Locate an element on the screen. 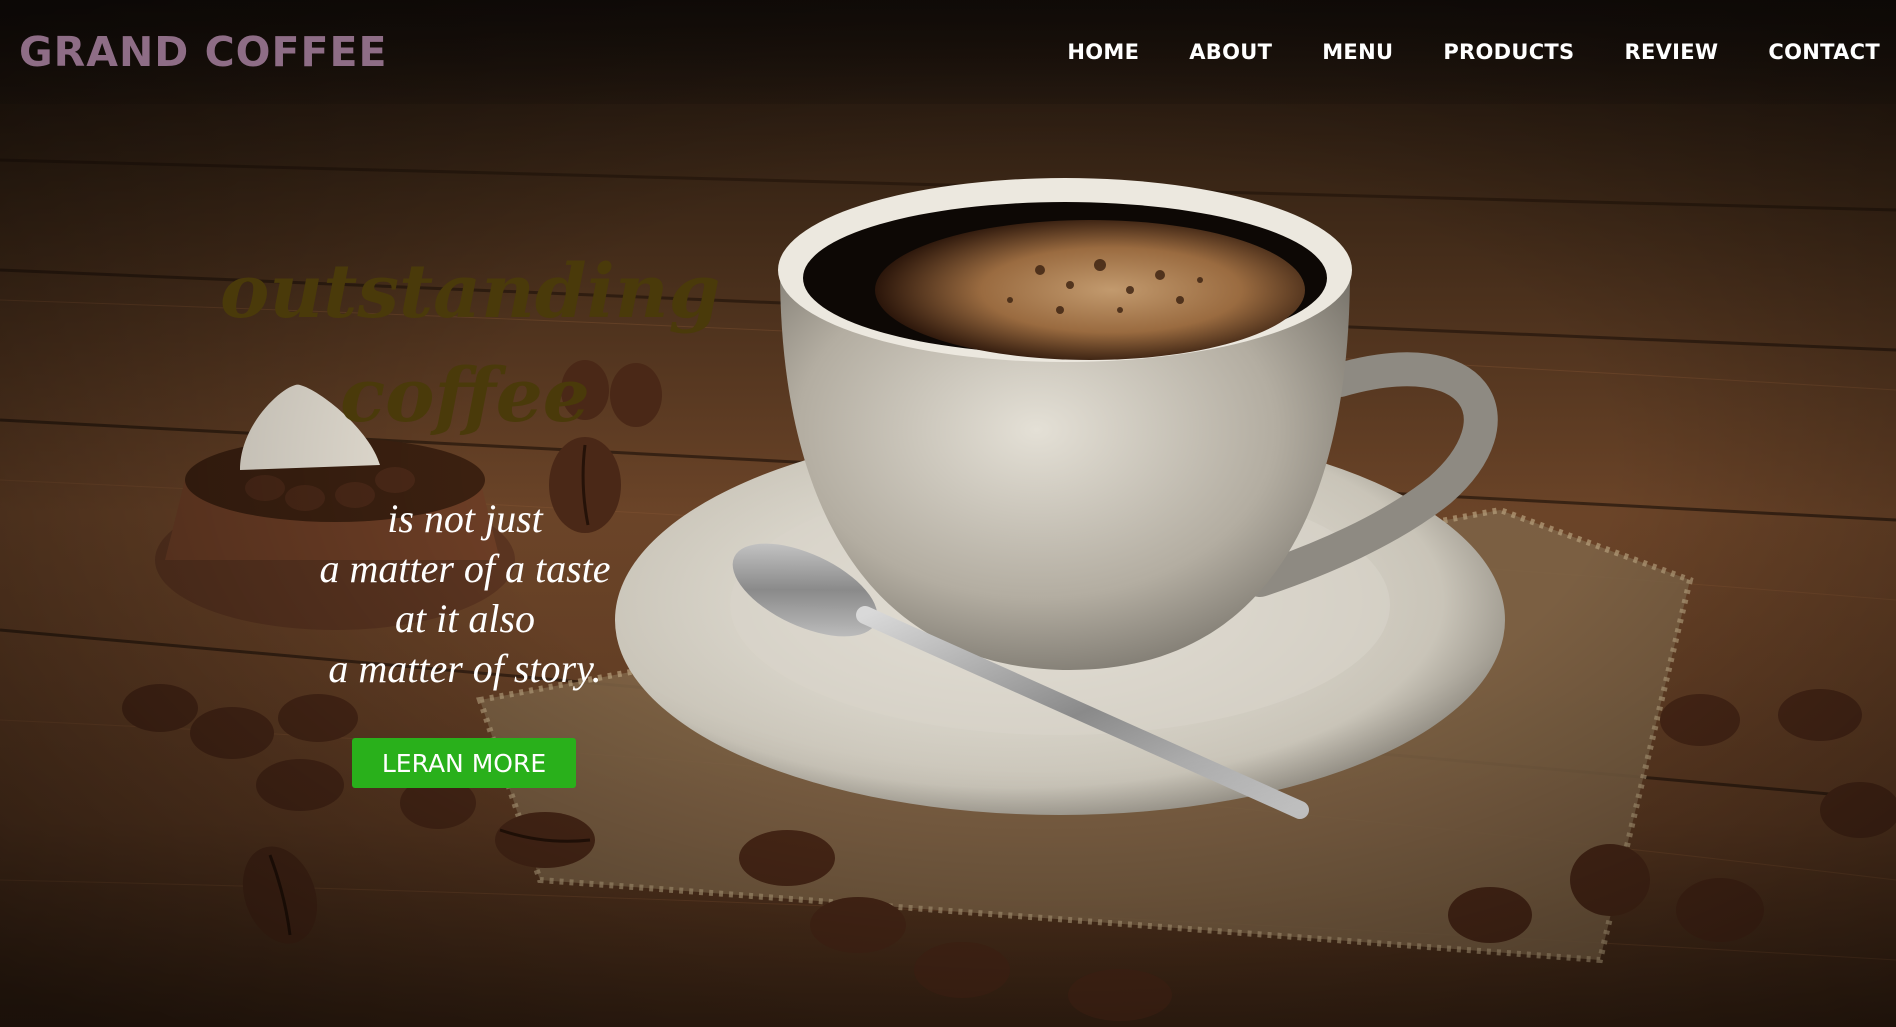  nav-item-products: PRODUCTS is located at coordinates (1508, 52).